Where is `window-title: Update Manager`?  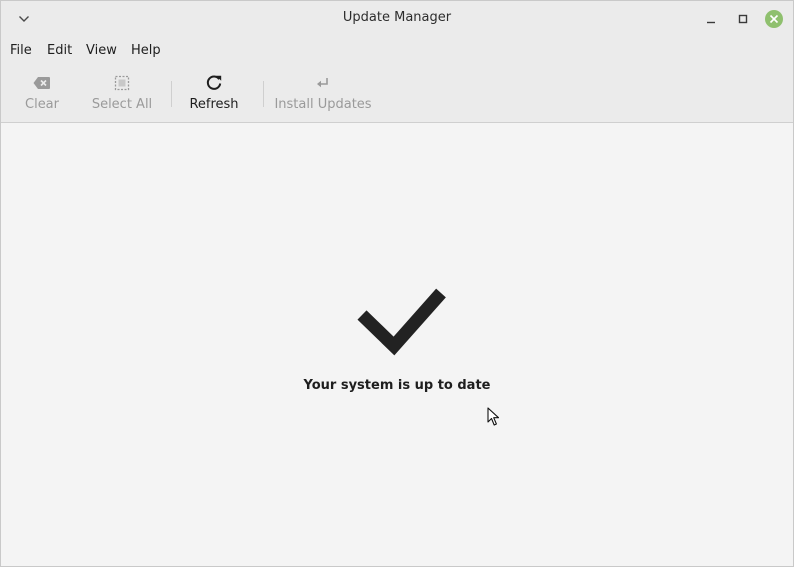 window-title: Update Manager is located at coordinates (397, 17).